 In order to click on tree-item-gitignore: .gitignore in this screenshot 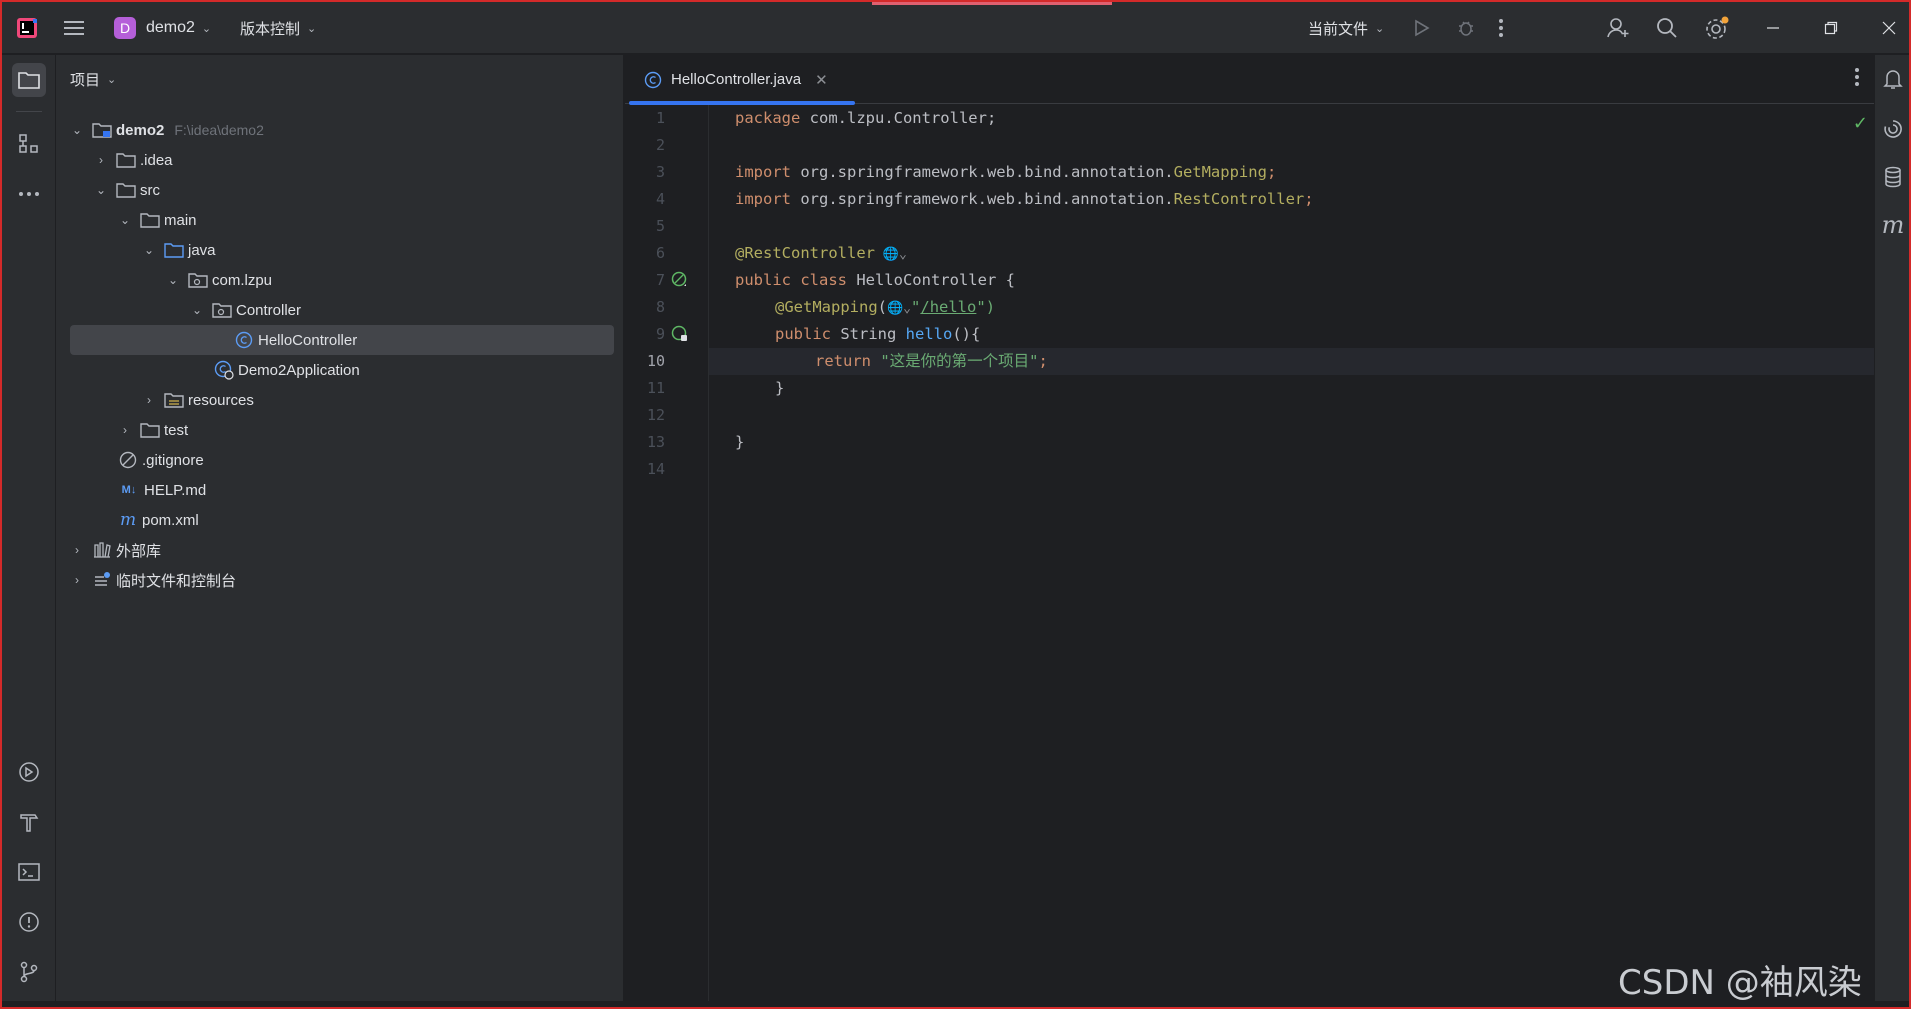, I will do `click(130, 460)`.